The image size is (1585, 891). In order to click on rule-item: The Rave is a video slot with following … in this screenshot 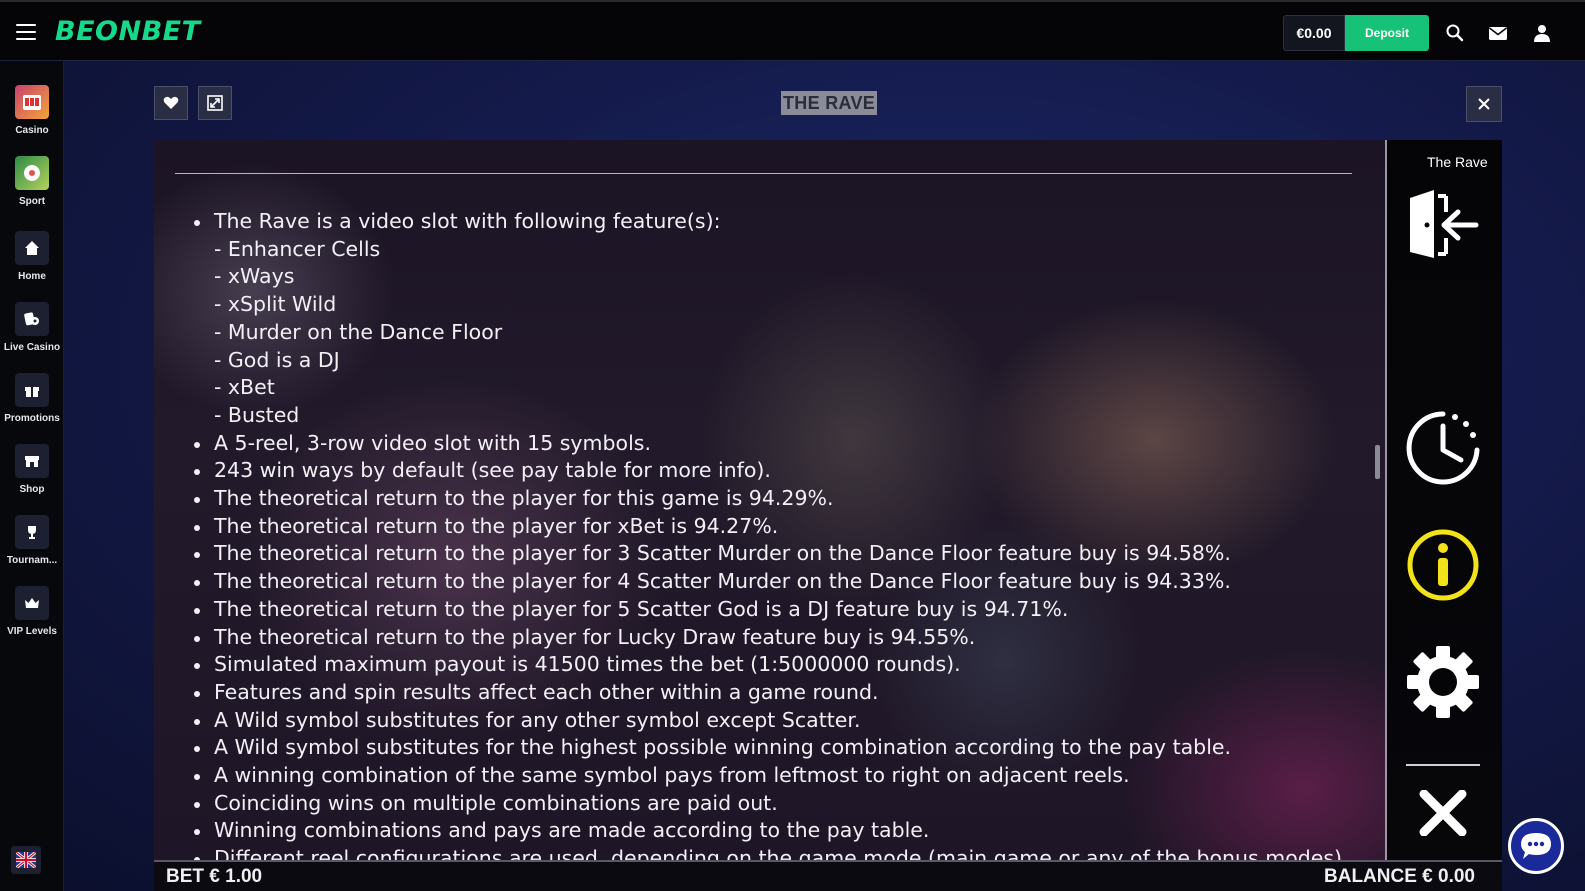, I will do `click(769, 222)`.